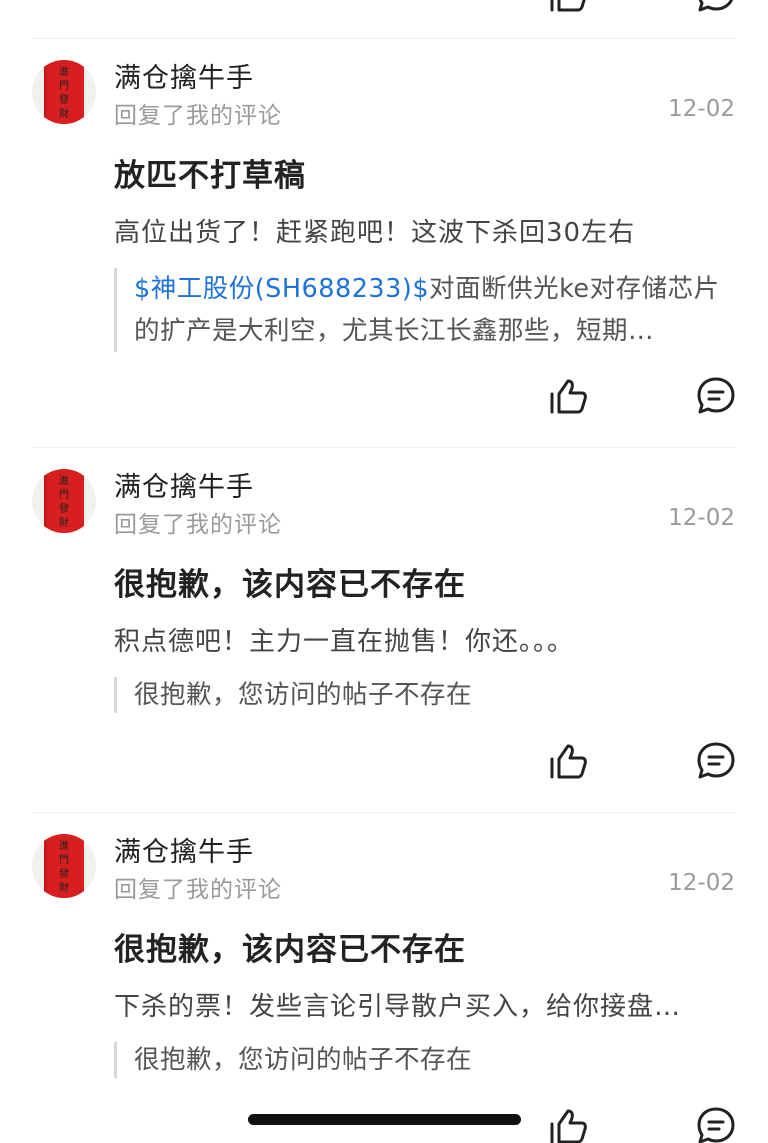 The width and height of the screenshot is (768, 1143). What do you see at coordinates (344, 639) in the screenshot?
I see `reply-text: 积点德吧！主力一直在抛售！你还。。。` at bounding box center [344, 639].